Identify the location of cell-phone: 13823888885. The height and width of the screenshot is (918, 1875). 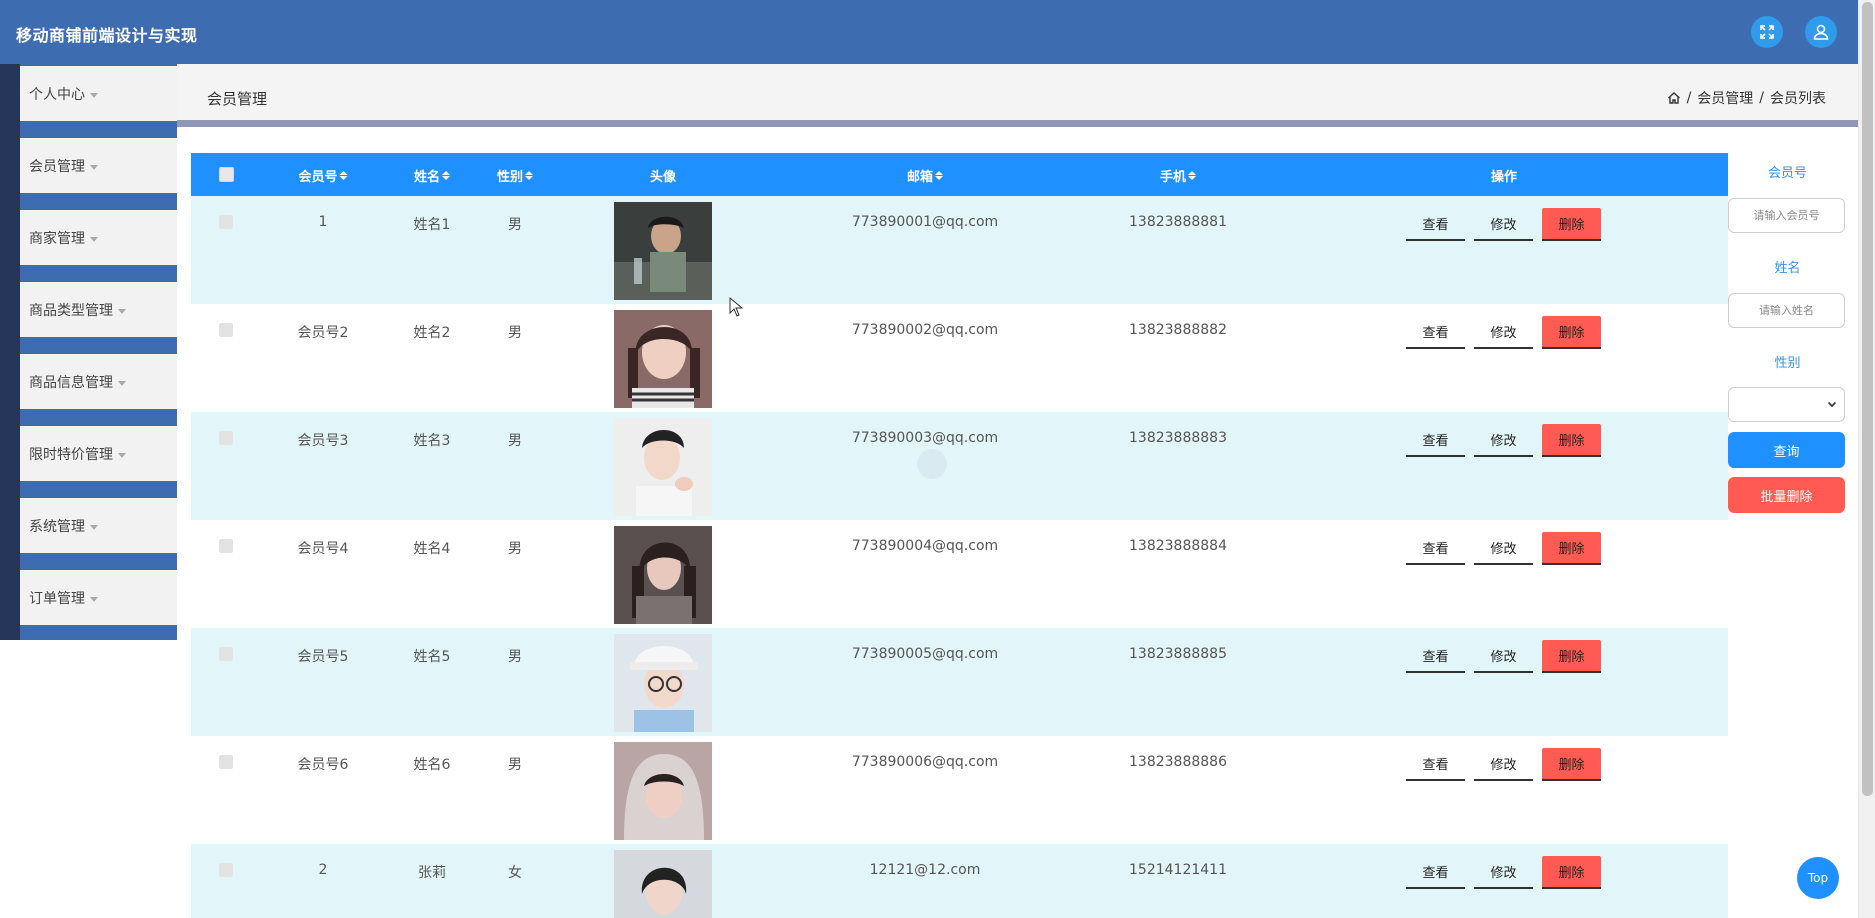
(1178, 654).